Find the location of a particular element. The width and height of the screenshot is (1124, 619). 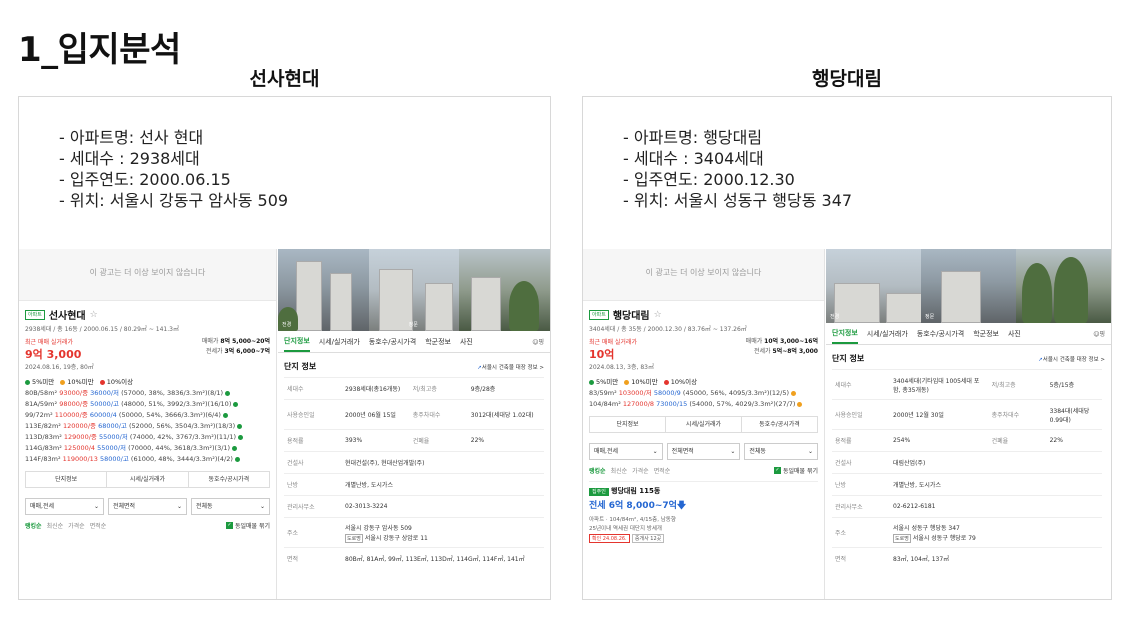

owner-badge: 집주인 is located at coordinates (599, 492).